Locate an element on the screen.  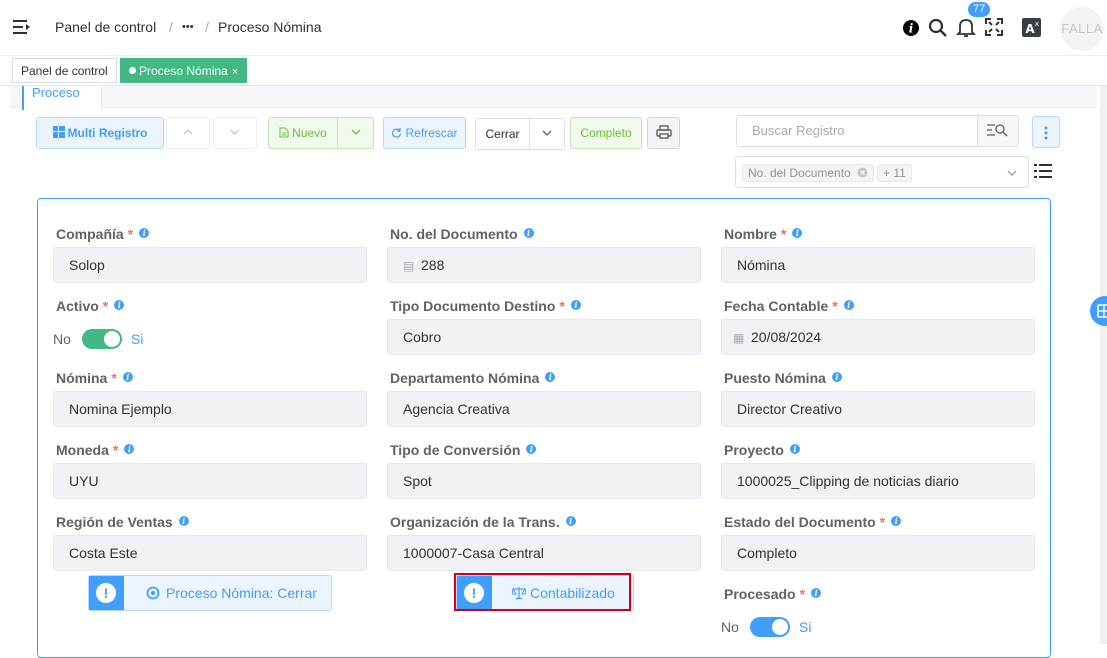
search-button is located at coordinates (998, 131).